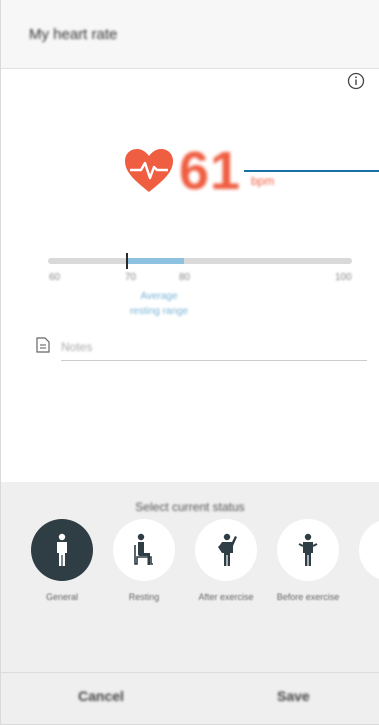 This screenshot has height=725, width=379. I want to click on status-general-button, so click(62, 550).